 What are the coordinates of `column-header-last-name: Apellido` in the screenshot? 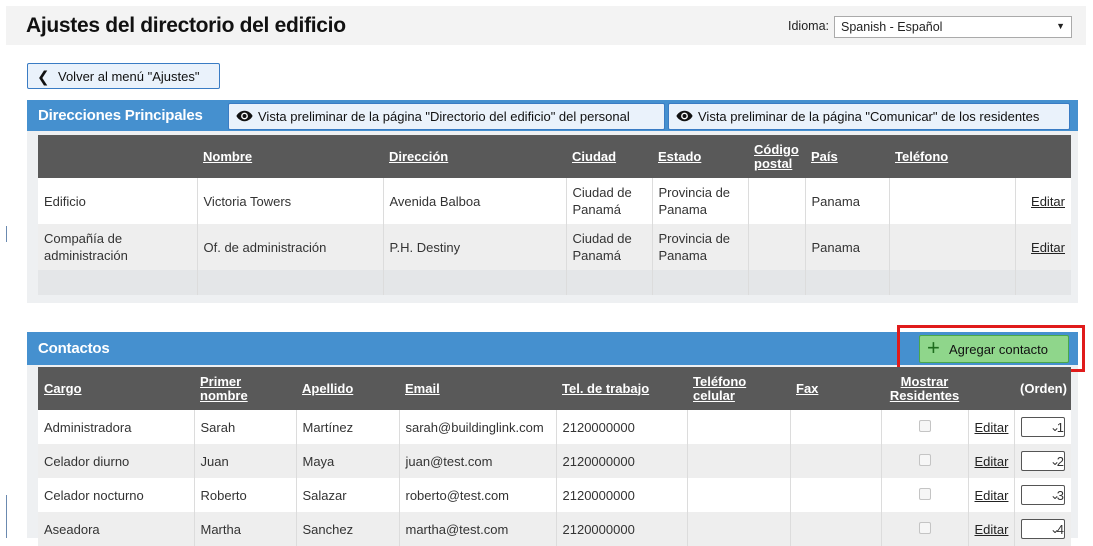 It's located at (347, 388).